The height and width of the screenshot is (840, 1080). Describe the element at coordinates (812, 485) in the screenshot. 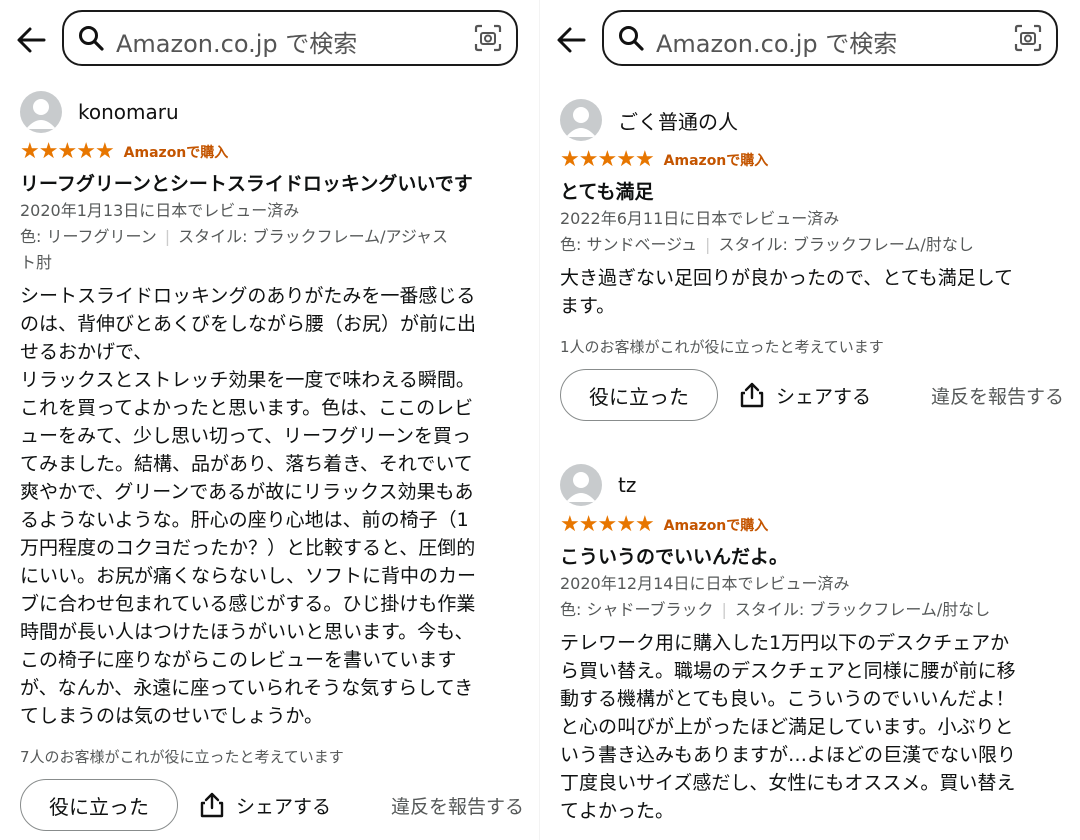

I see `review-author: tz` at that location.